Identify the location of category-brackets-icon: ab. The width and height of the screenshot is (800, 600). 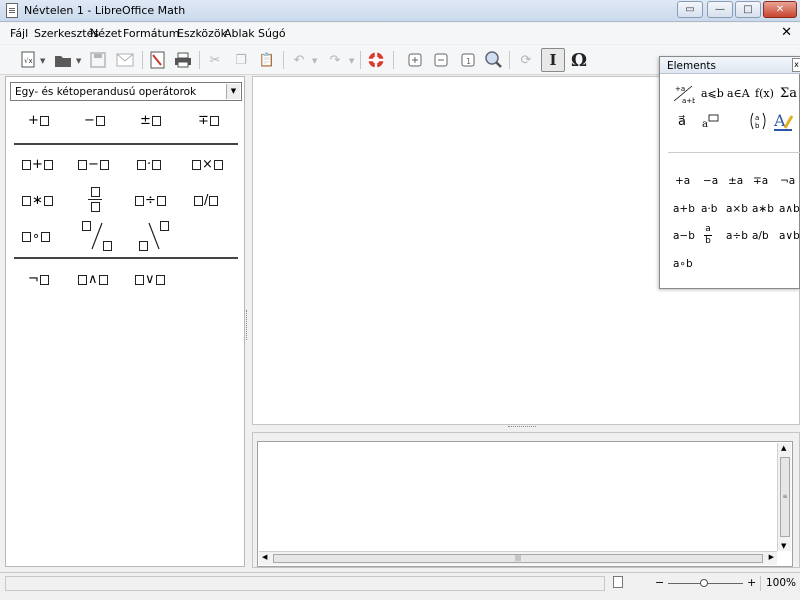
(758, 121).